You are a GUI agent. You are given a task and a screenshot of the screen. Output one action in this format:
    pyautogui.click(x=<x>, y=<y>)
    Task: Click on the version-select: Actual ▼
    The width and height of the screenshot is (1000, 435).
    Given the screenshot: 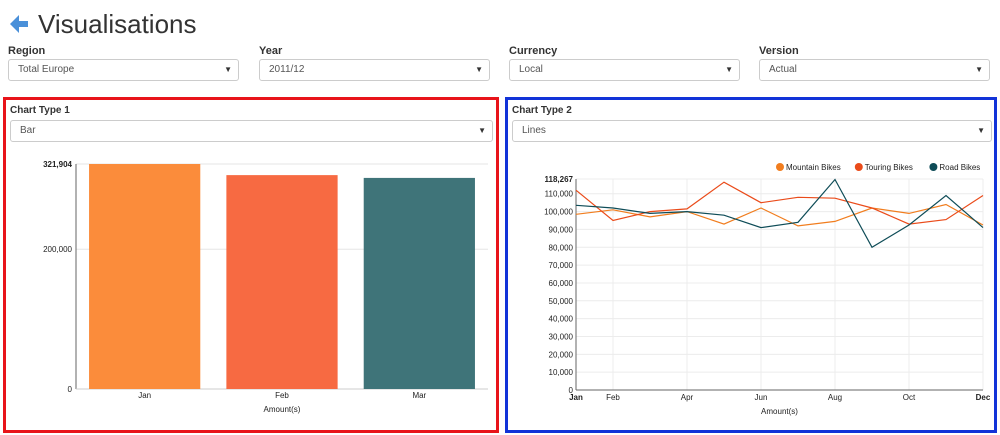 What is the action you would take?
    pyautogui.click(x=874, y=70)
    